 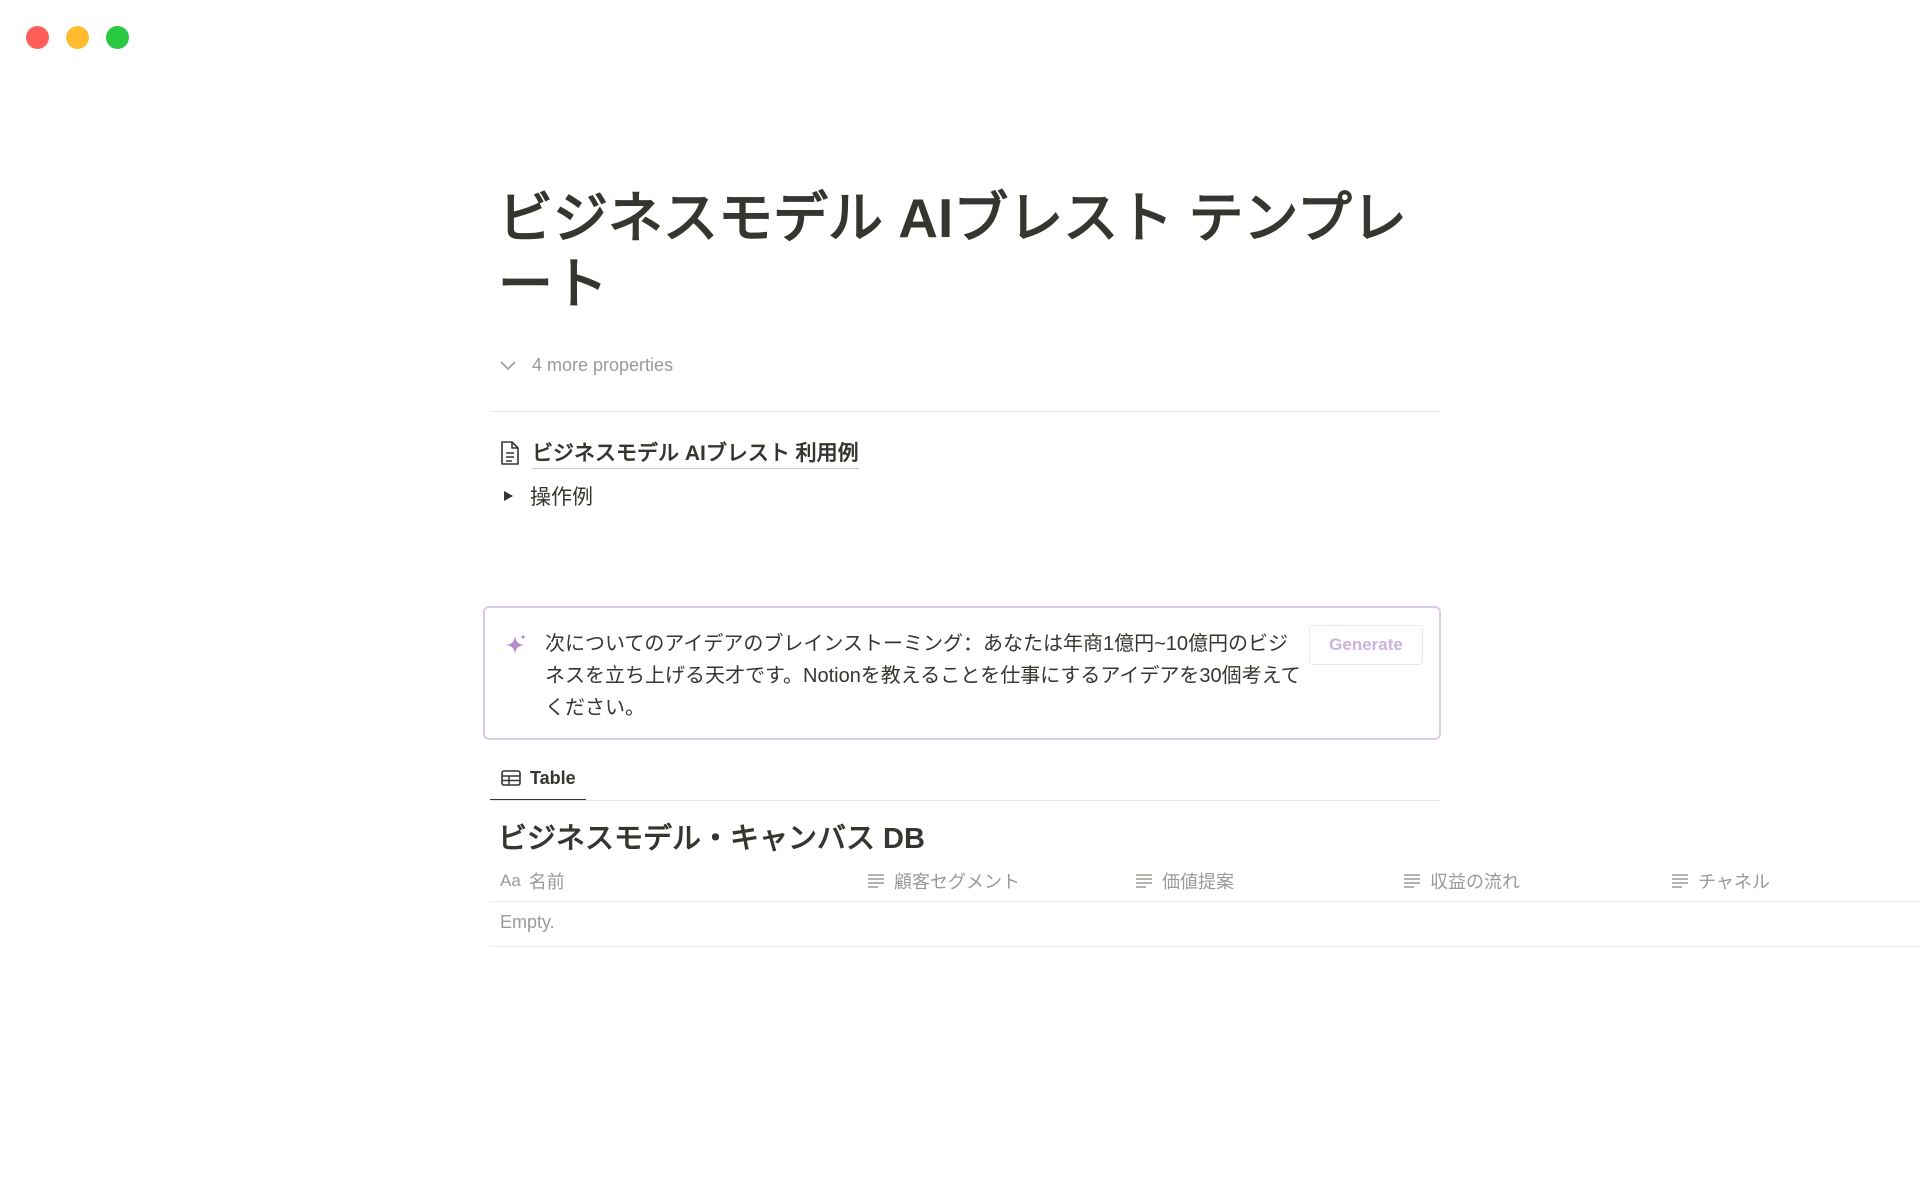 I want to click on minimize-window-button, so click(x=77, y=37).